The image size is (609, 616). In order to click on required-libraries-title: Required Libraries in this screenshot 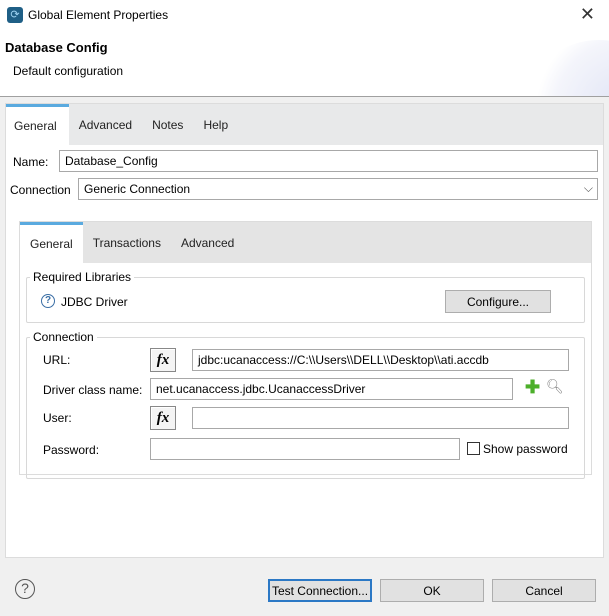, I will do `click(82, 277)`.